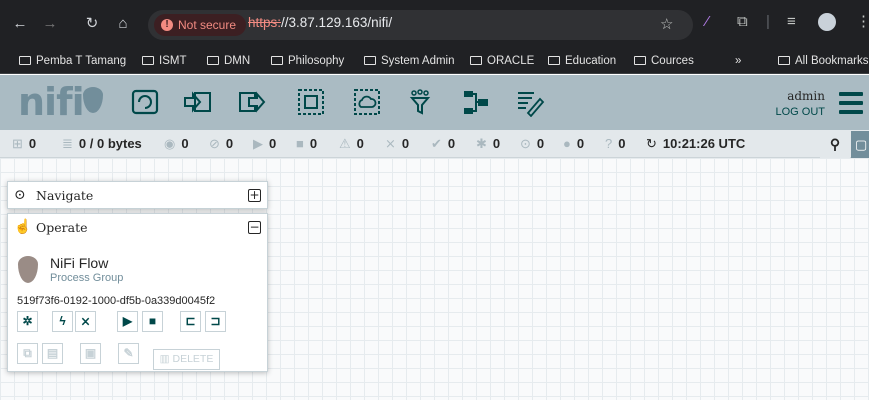  What do you see at coordinates (666, 25) in the screenshot?
I see `star-icon: ☆` at bounding box center [666, 25].